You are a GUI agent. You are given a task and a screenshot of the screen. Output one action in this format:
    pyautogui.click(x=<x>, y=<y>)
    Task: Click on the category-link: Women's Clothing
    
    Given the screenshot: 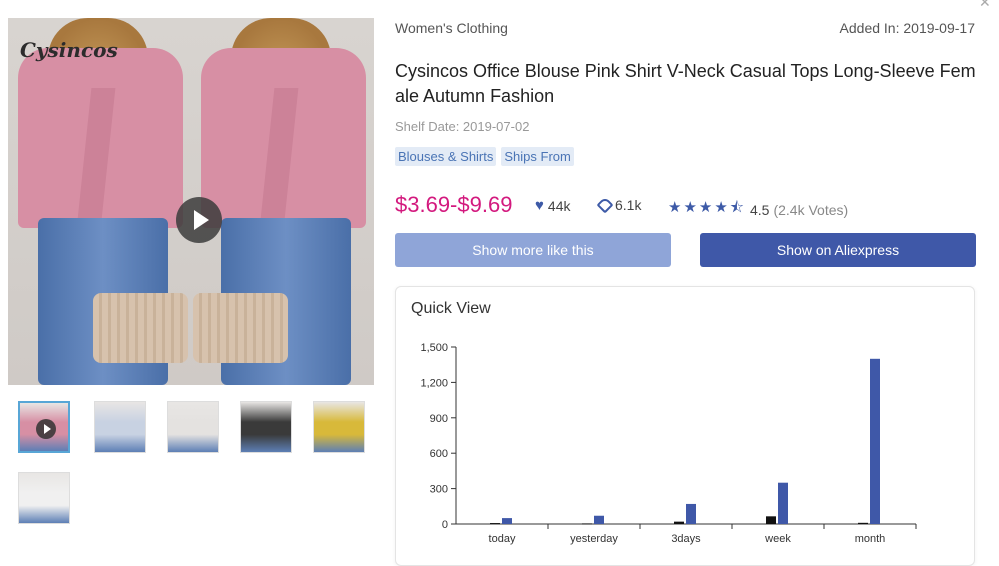 What is the action you would take?
    pyautogui.click(x=451, y=28)
    